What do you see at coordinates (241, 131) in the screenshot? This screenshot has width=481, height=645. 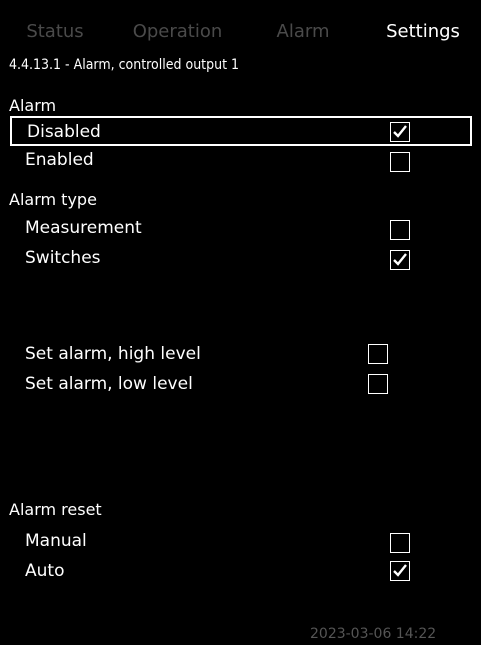 I see `option-row-disabled: Disabled` at bounding box center [241, 131].